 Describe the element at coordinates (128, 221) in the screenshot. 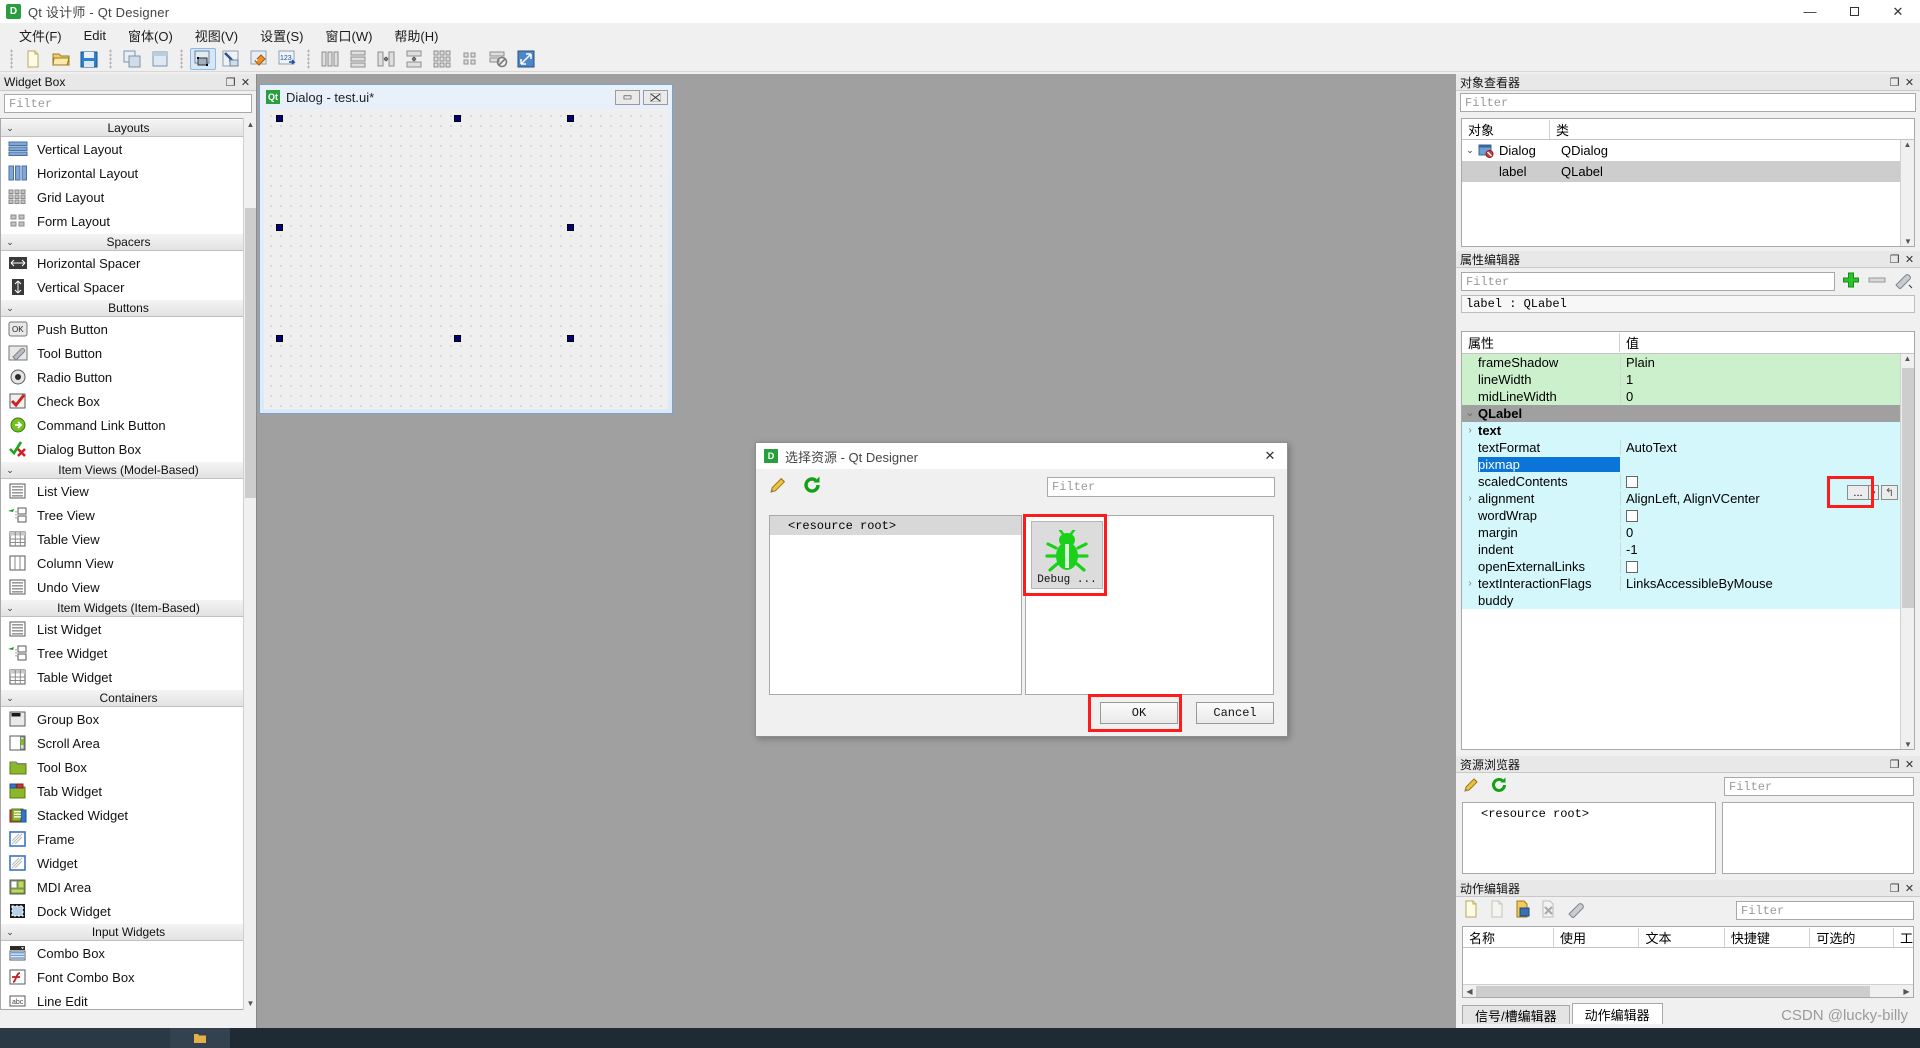

I see `widget-item: Form Layout` at that location.